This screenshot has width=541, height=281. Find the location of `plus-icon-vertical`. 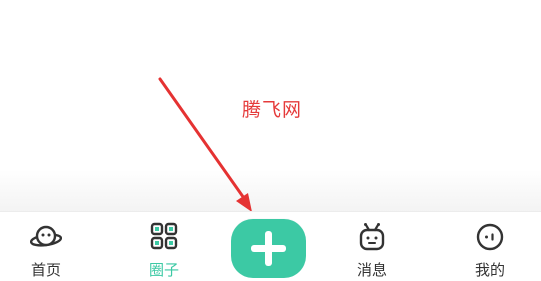

plus-icon-vertical is located at coordinates (268, 248).